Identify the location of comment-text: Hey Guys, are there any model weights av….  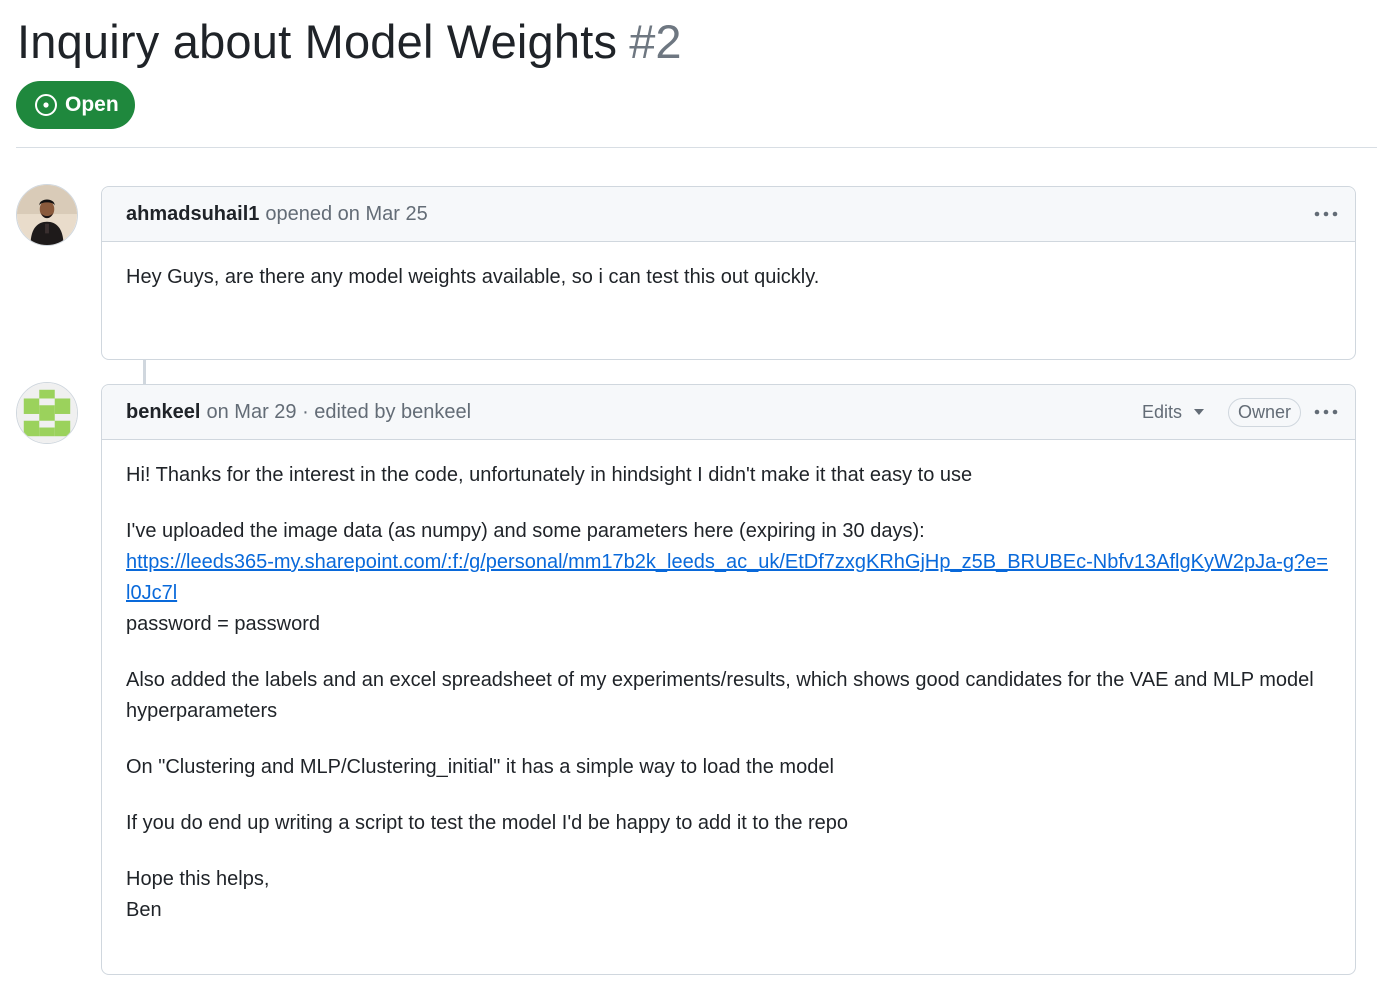
(473, 277).